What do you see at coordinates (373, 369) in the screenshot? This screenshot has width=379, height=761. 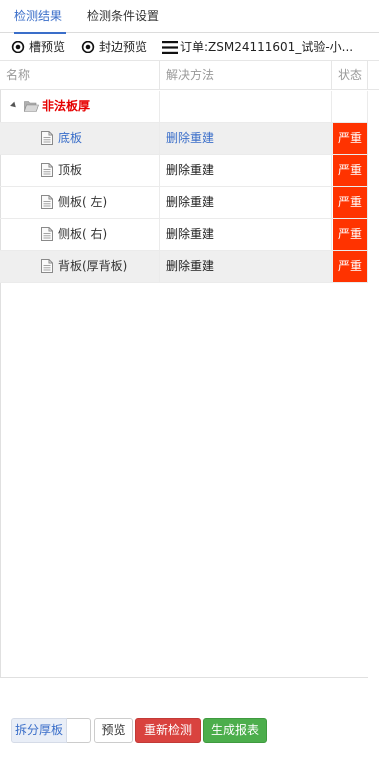 I see `grid-scroll-gutter` at bounding box center [373, 369].